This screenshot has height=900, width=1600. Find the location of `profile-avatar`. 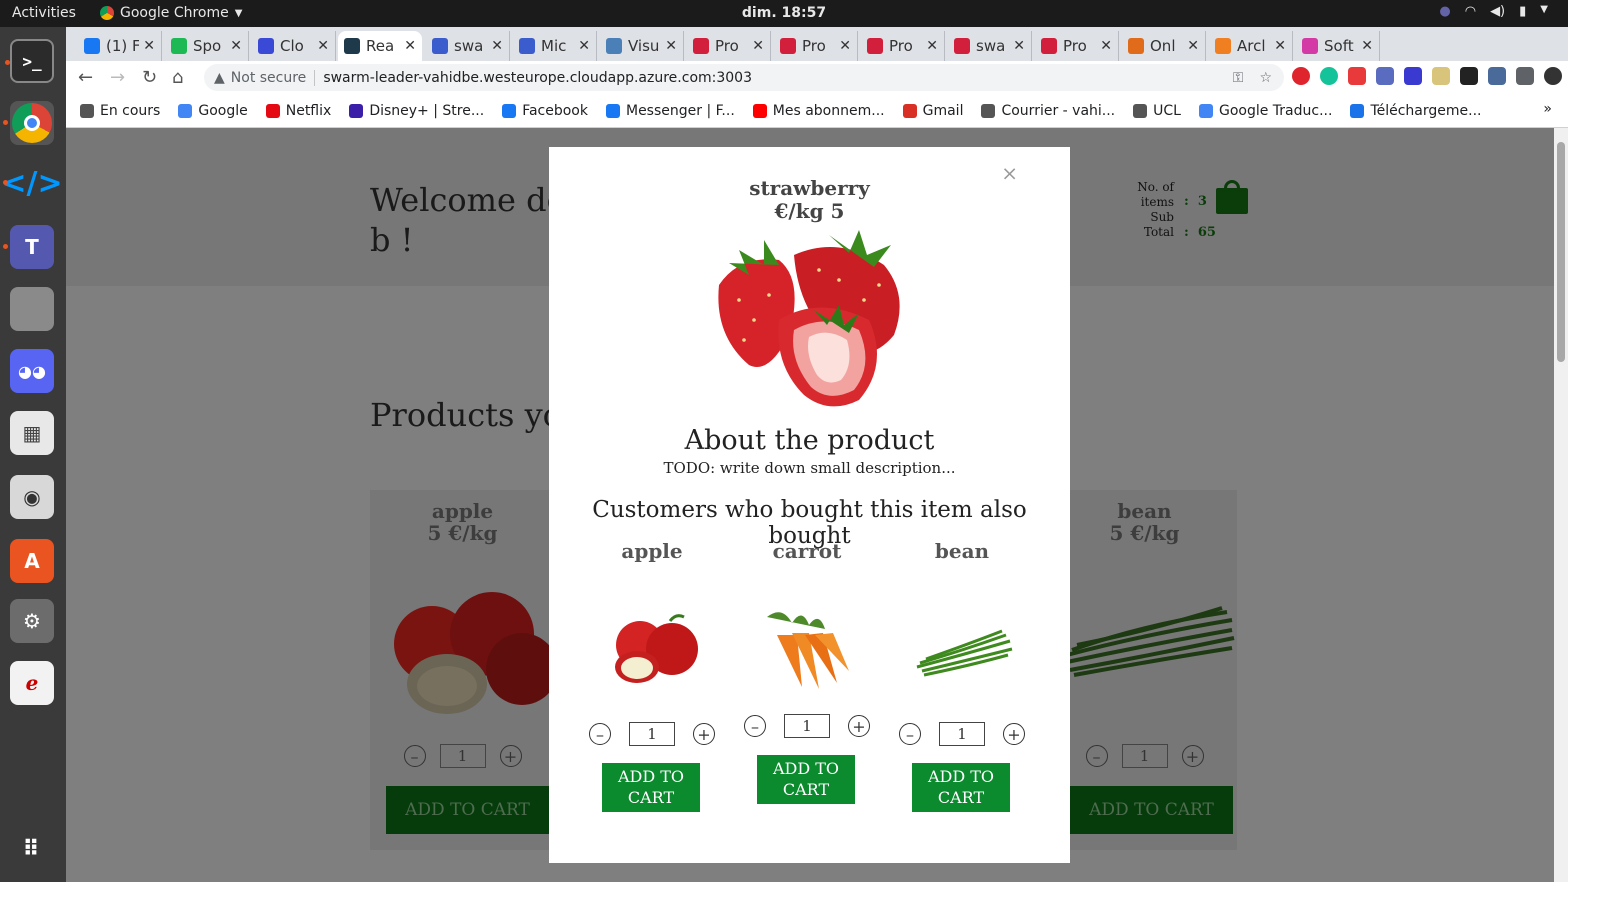

profile-avatar is located at coordinates (1553, 76).